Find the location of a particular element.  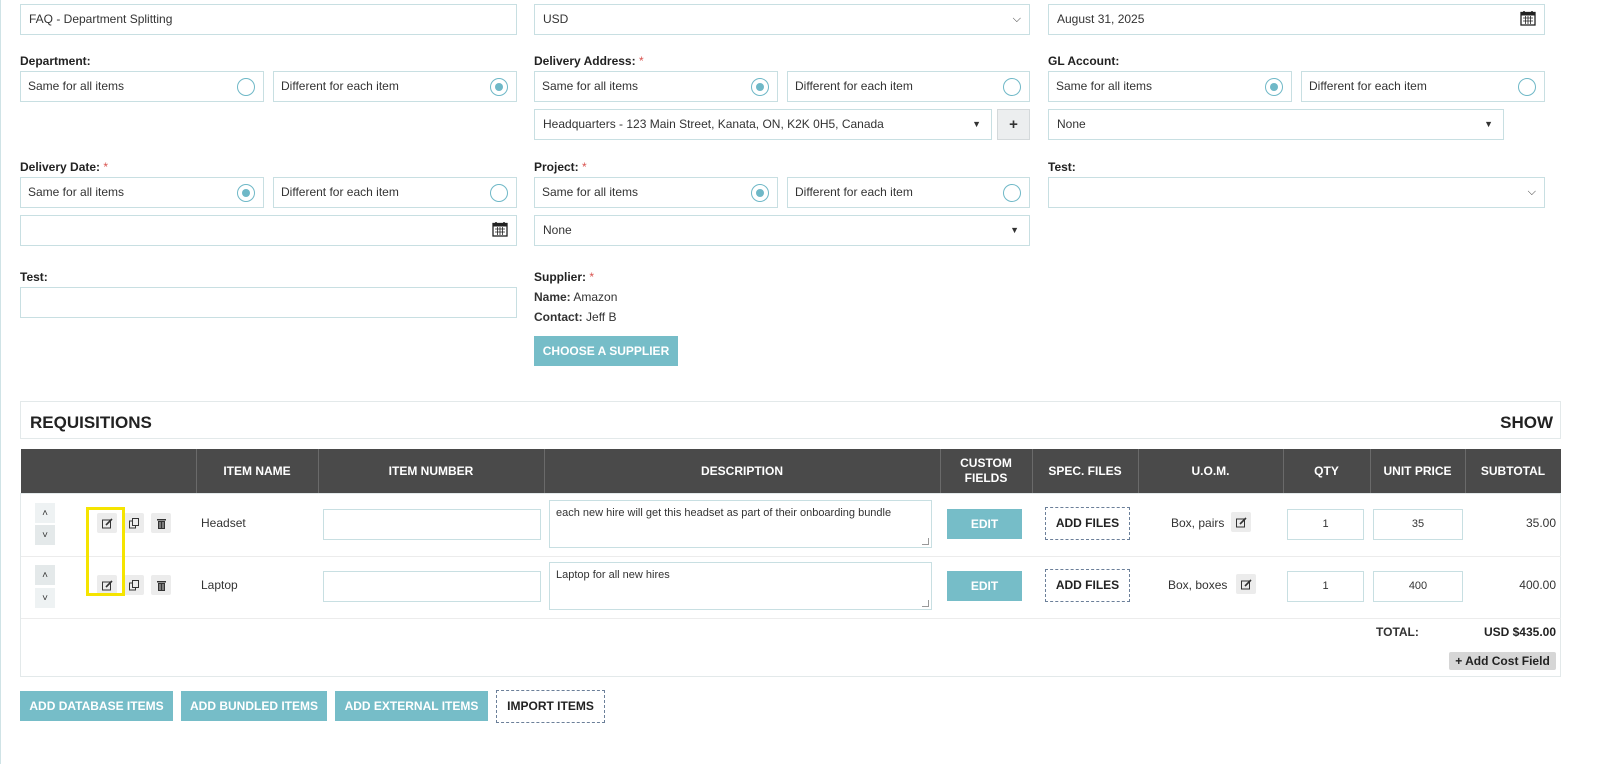

department-diff-option: Different for each item is located at coordinates (395, 86).